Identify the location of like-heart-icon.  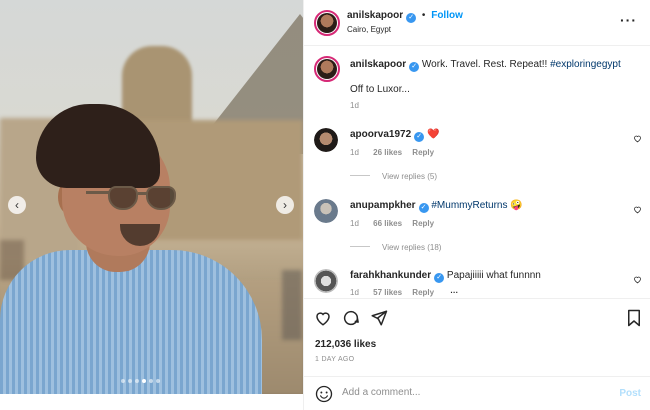
(323, 318).